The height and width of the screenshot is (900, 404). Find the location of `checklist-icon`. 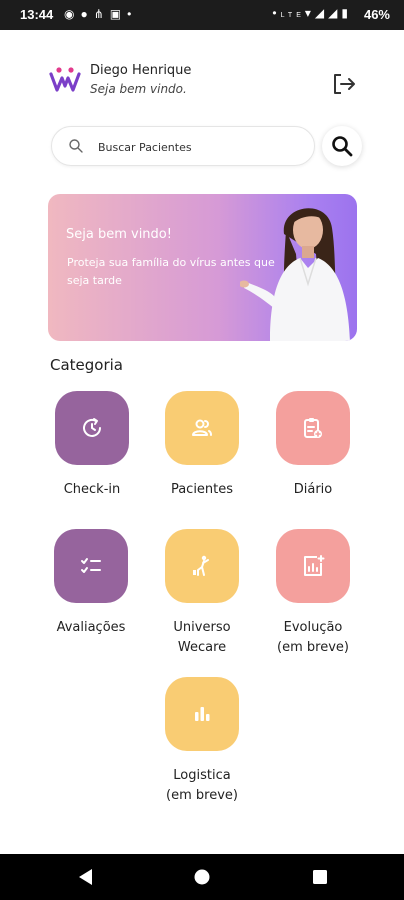

checklist-icon is located at coordinates (91, 565).